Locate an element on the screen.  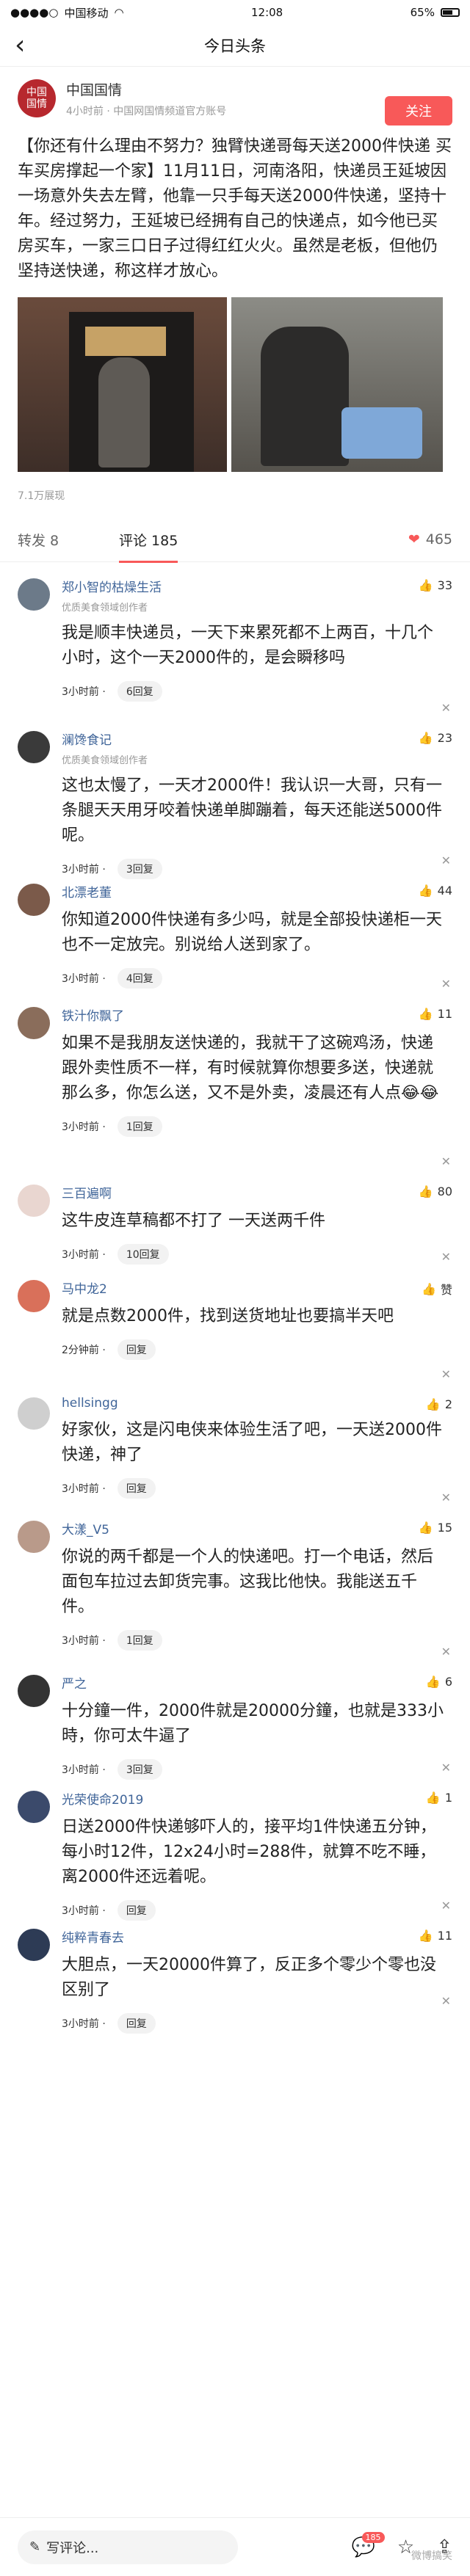
tab-likes: ❤ 465 is located at coordinates (430, 539).